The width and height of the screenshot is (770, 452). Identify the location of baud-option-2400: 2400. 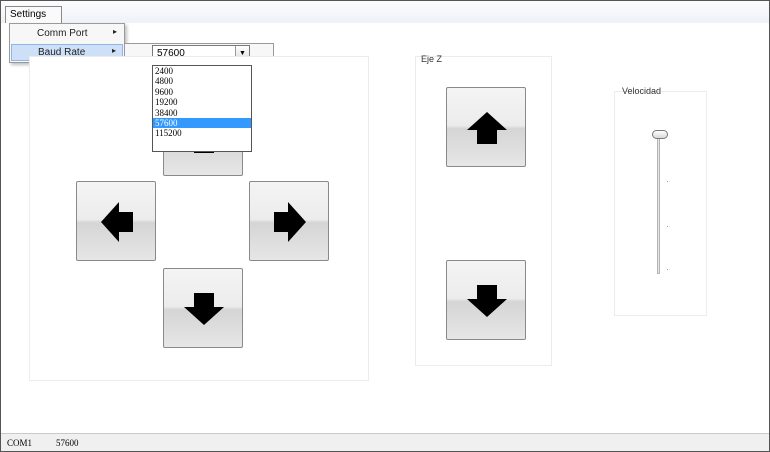
(202, 71).